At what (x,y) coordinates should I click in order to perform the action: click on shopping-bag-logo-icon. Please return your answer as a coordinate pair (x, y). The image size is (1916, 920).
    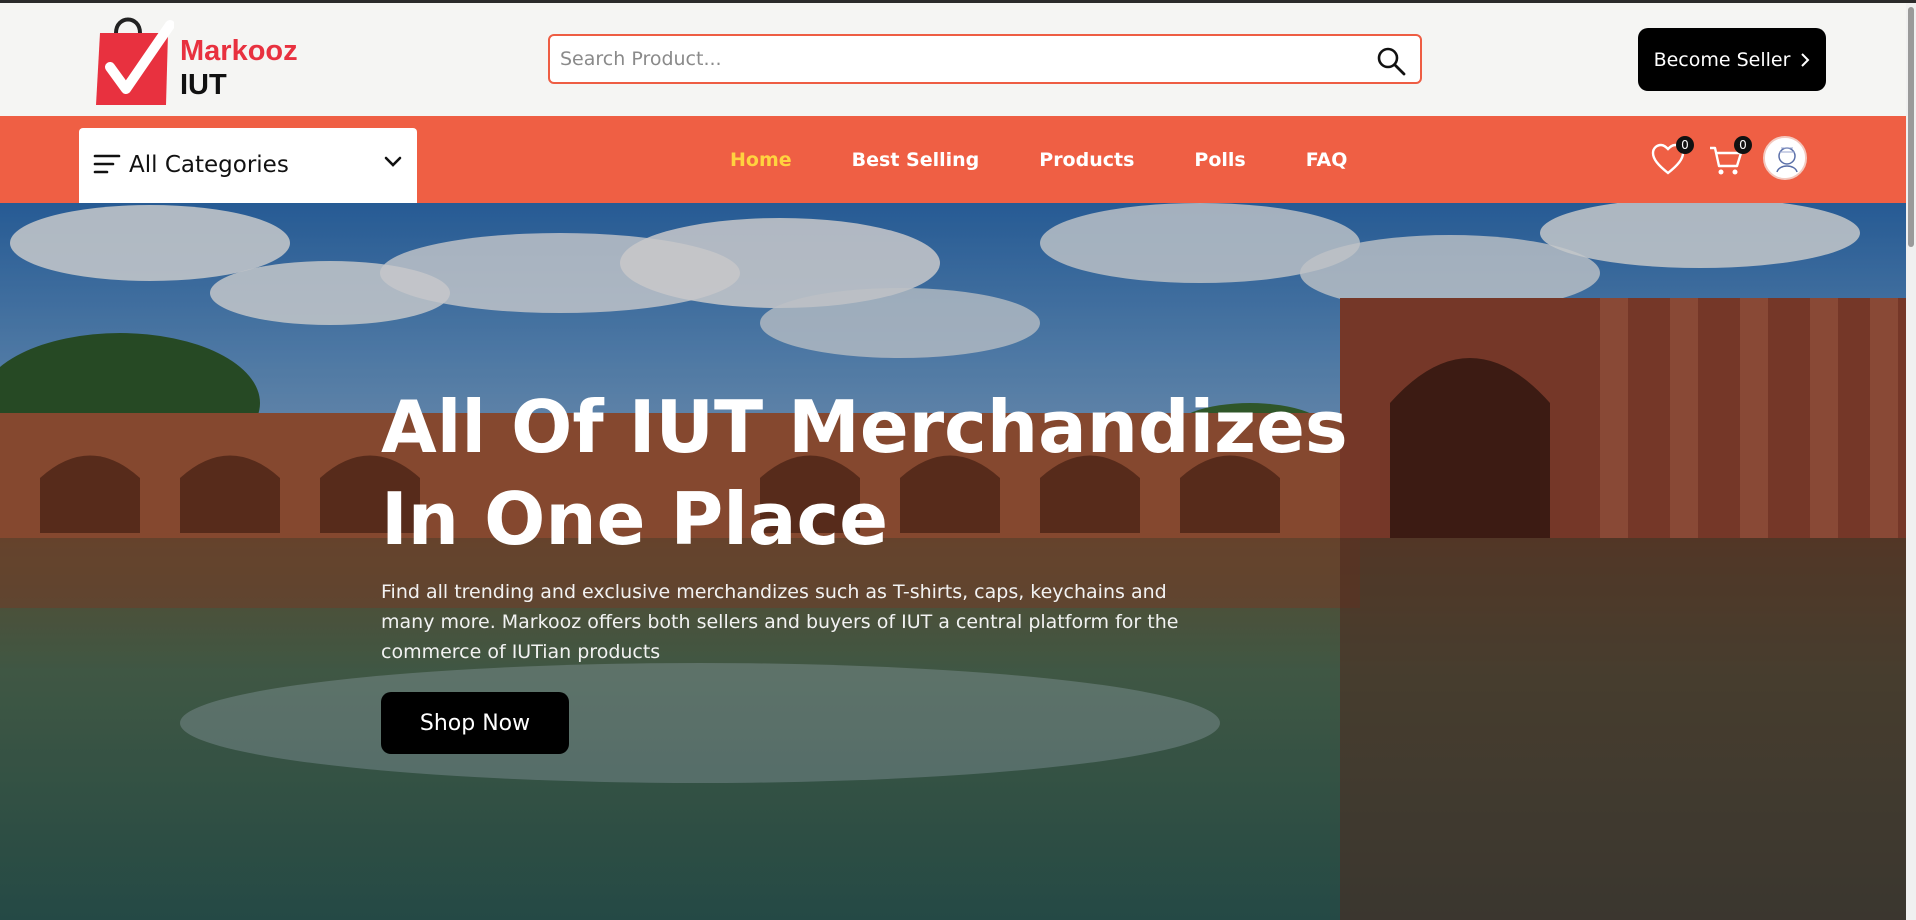
    Looking at the image, I should click on (135, 61).